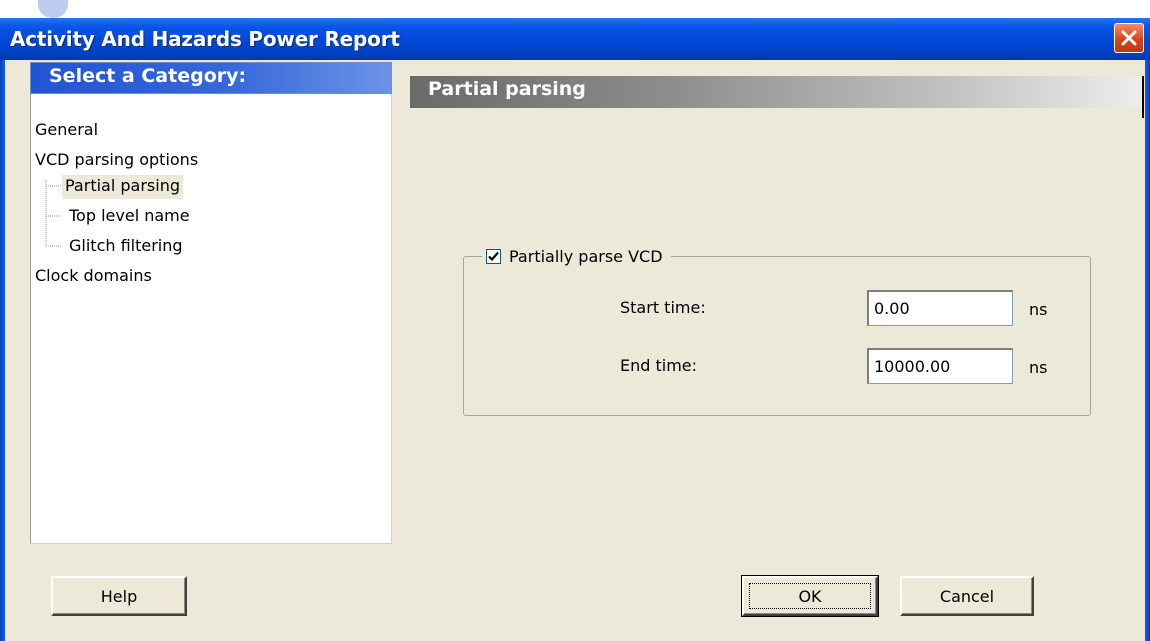 This screenshot has width=1150, height=641. Describe the element at coordinates (66, 131) in the screenshot. I see `tree-item-general: General` at that location.